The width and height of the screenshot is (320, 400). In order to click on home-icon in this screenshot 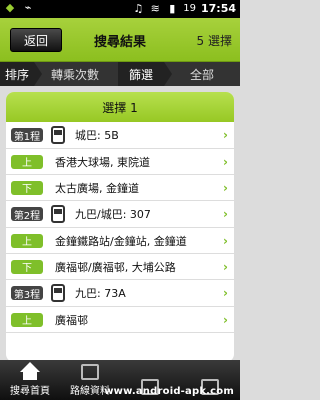, I will do `click(30, 367)`.